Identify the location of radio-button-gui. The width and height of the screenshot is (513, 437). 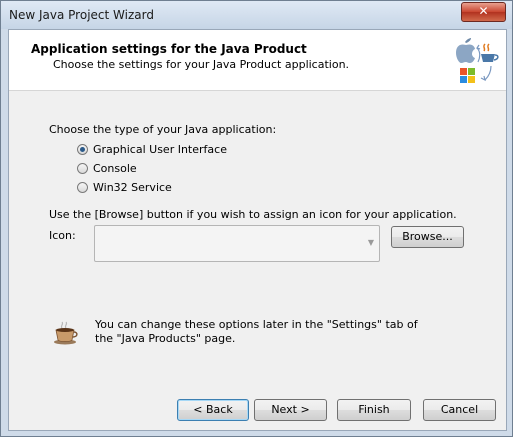
(82, 149).